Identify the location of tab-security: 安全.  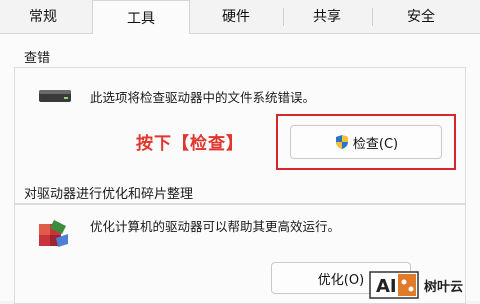
(421, 16).